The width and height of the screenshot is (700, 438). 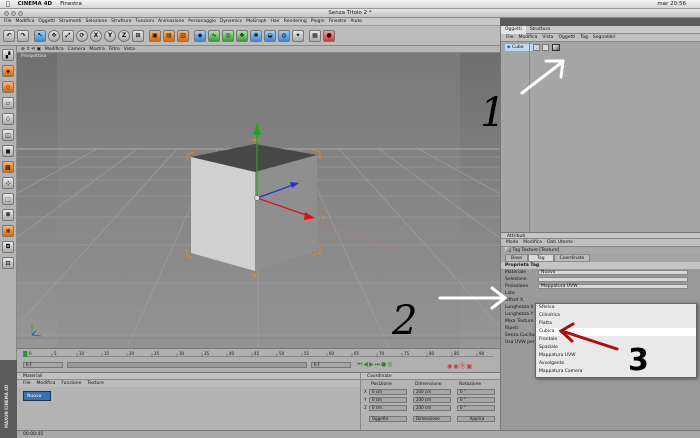 I want to click on obj-menu-tag: Tag, so click(x=584, y=37).